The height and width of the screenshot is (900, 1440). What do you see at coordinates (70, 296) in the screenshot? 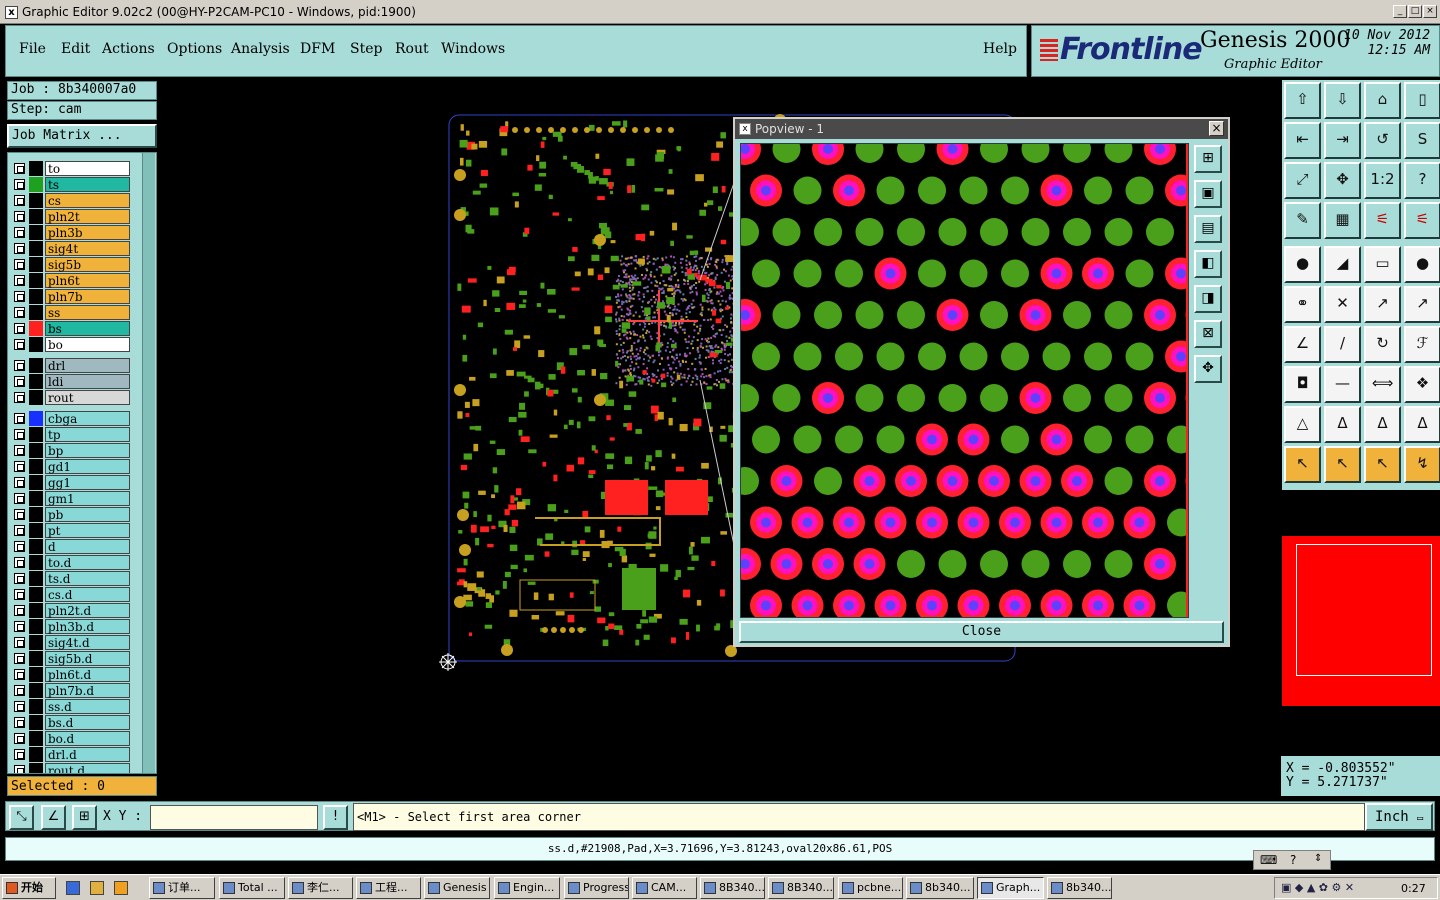
I see `layer-row-pln7b: pln7b` at bounding box center [70, 296].